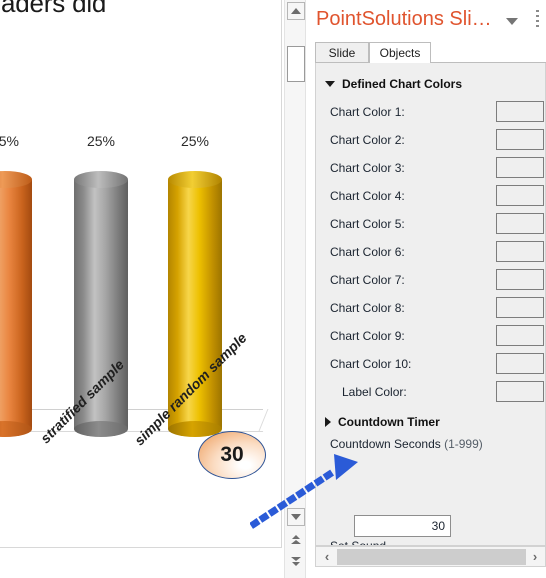 The height and width of the screenshot is (578, 546). What do you see at coordinates (430, 281) in the screenshot?
I see `table-row: Chart Color 7:` at bounding box center [430, 281].